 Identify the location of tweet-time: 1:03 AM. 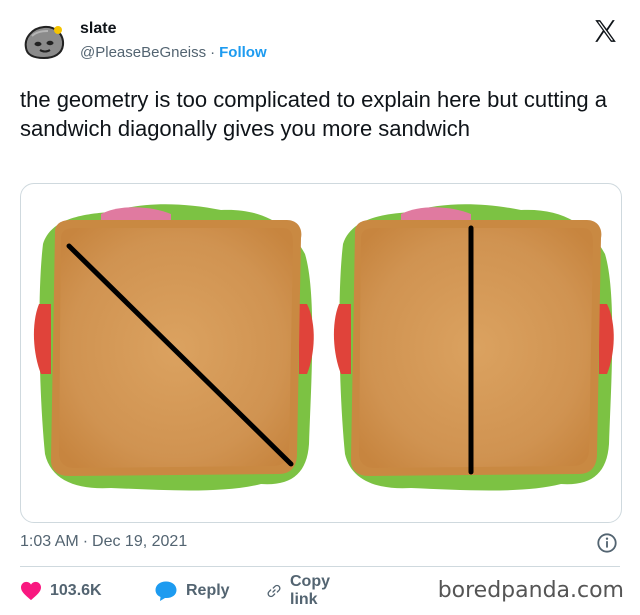
(49, 541).